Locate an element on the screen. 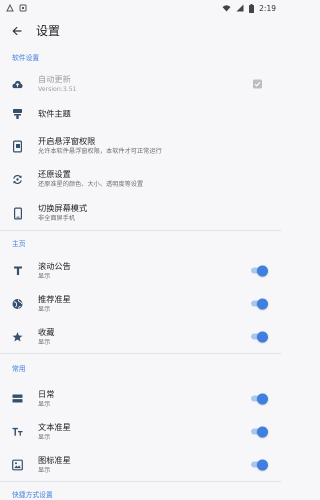 This screenshot has height=500, width=320. favorites-toggle is located at coordinates (259, 336).